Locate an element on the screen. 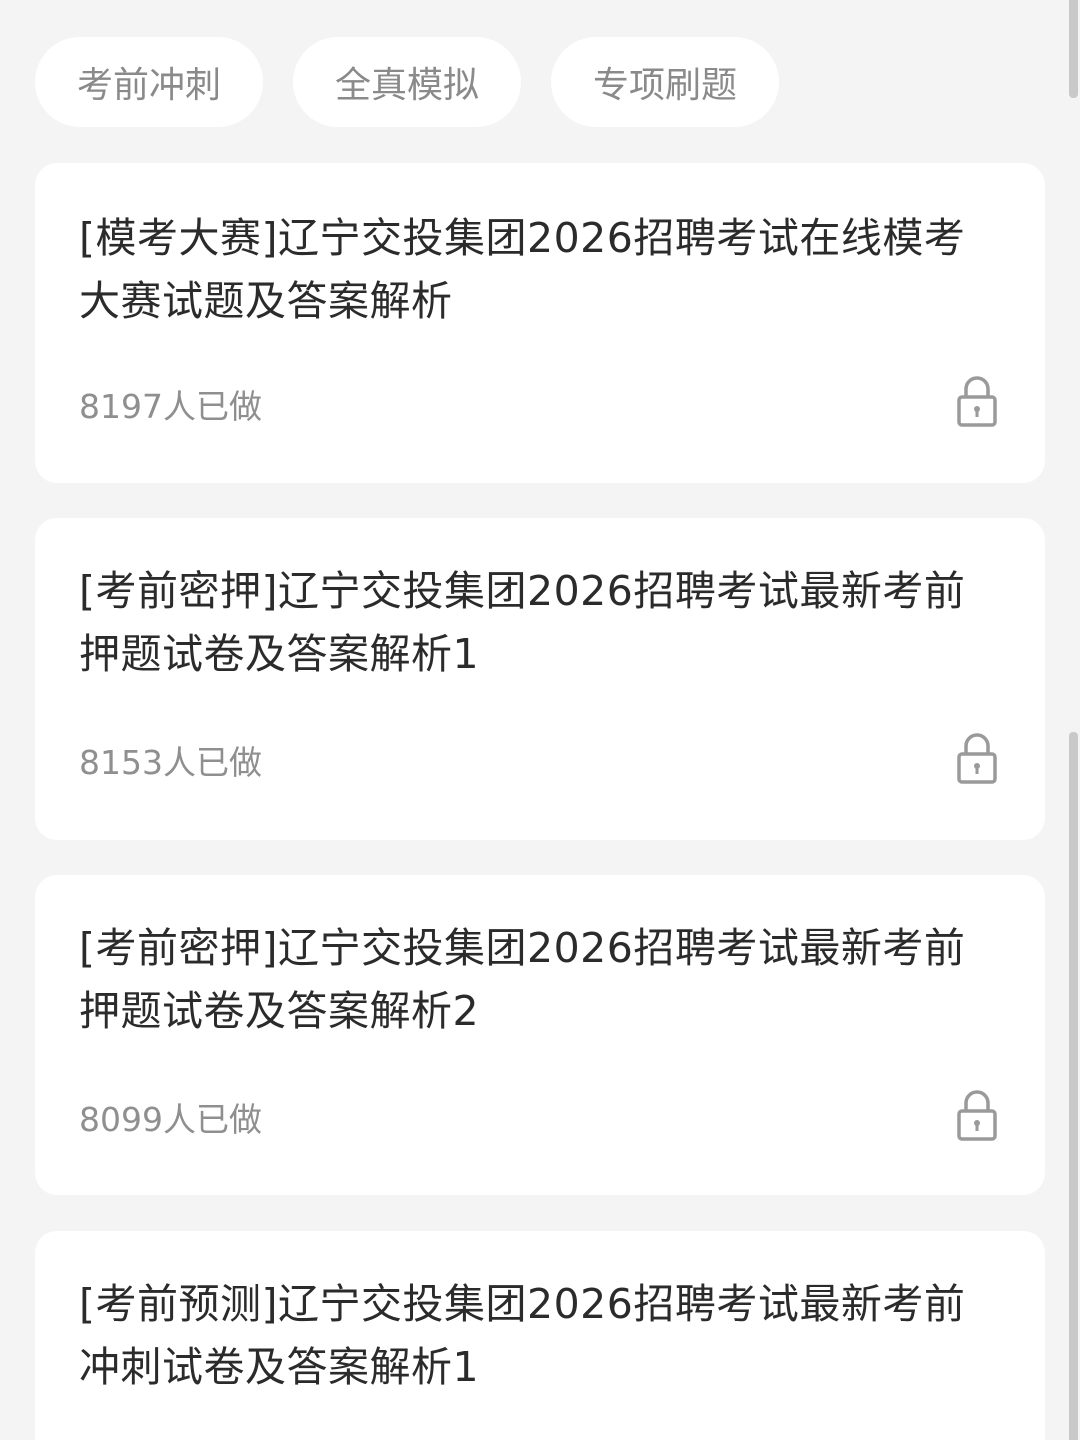 This screenshot has width=1080, height=1440. scrollbar is located at coordinates (1074, 720).